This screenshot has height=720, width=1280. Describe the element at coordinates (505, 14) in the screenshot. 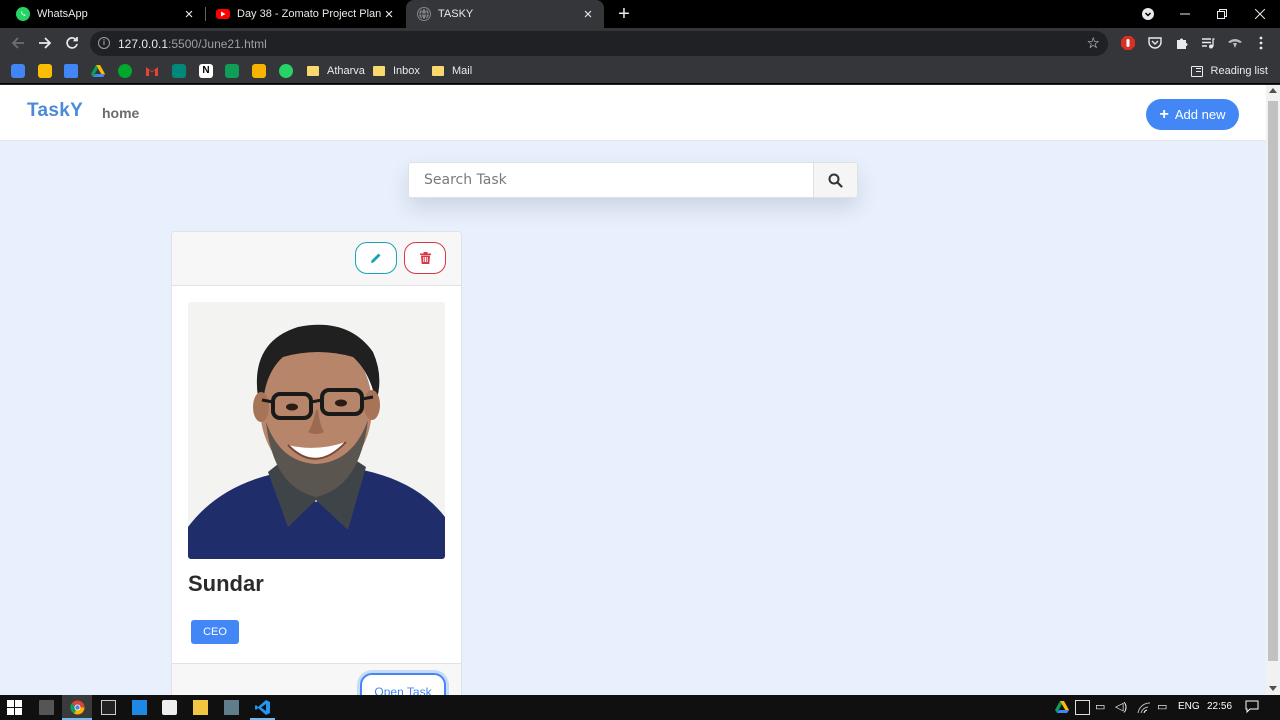

I see `tab-tasky: TASKY ×` at that location.